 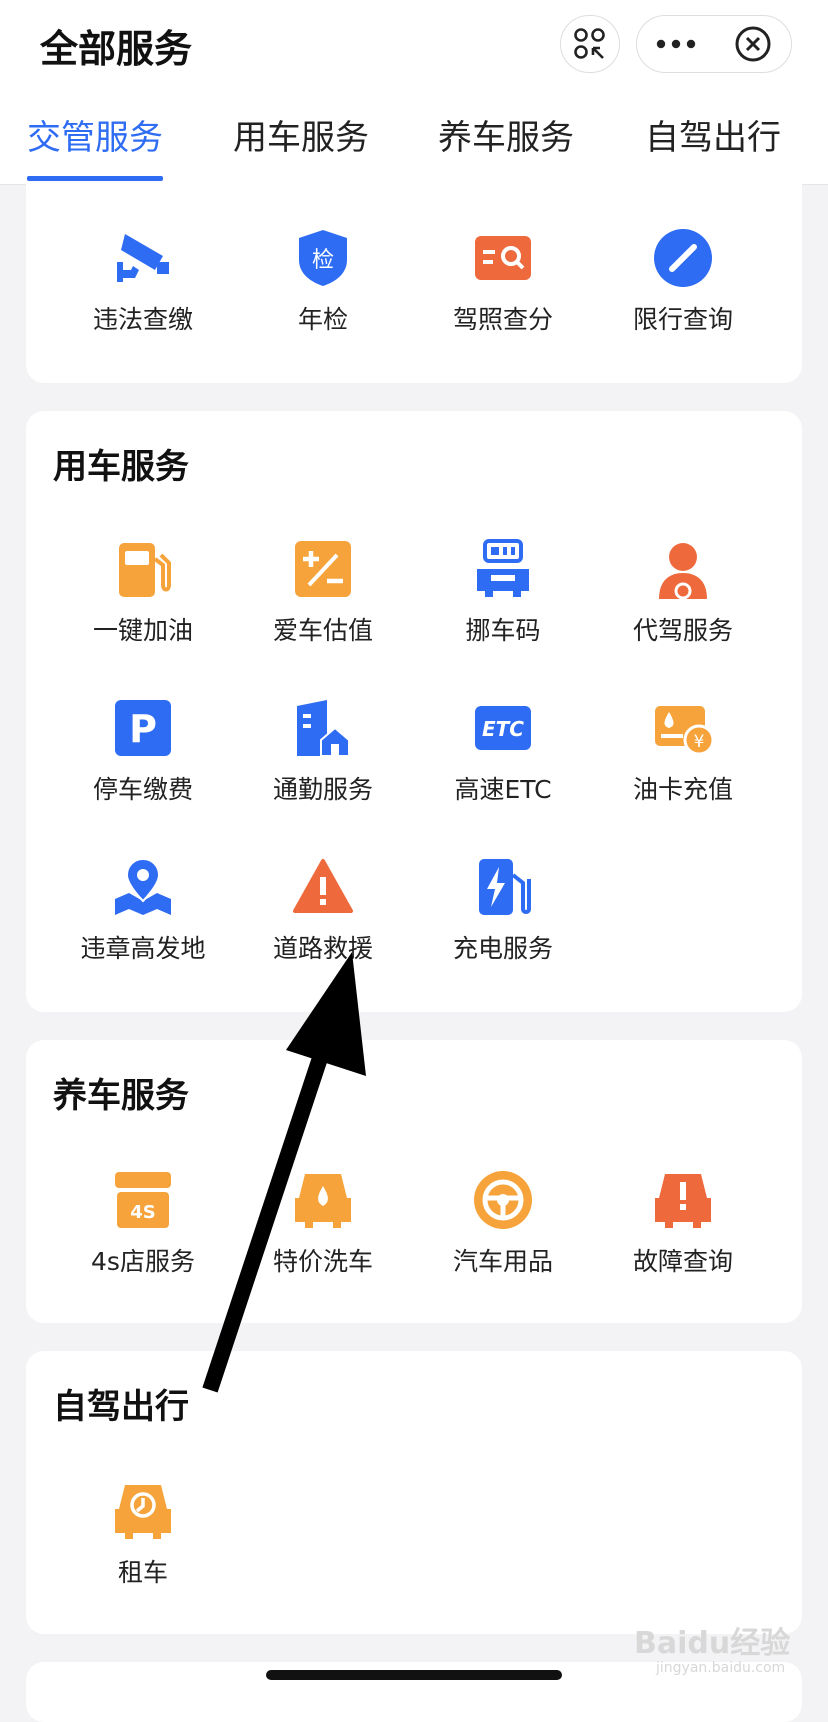 I want to click on home-indicator, so click(x=414, y=1675).